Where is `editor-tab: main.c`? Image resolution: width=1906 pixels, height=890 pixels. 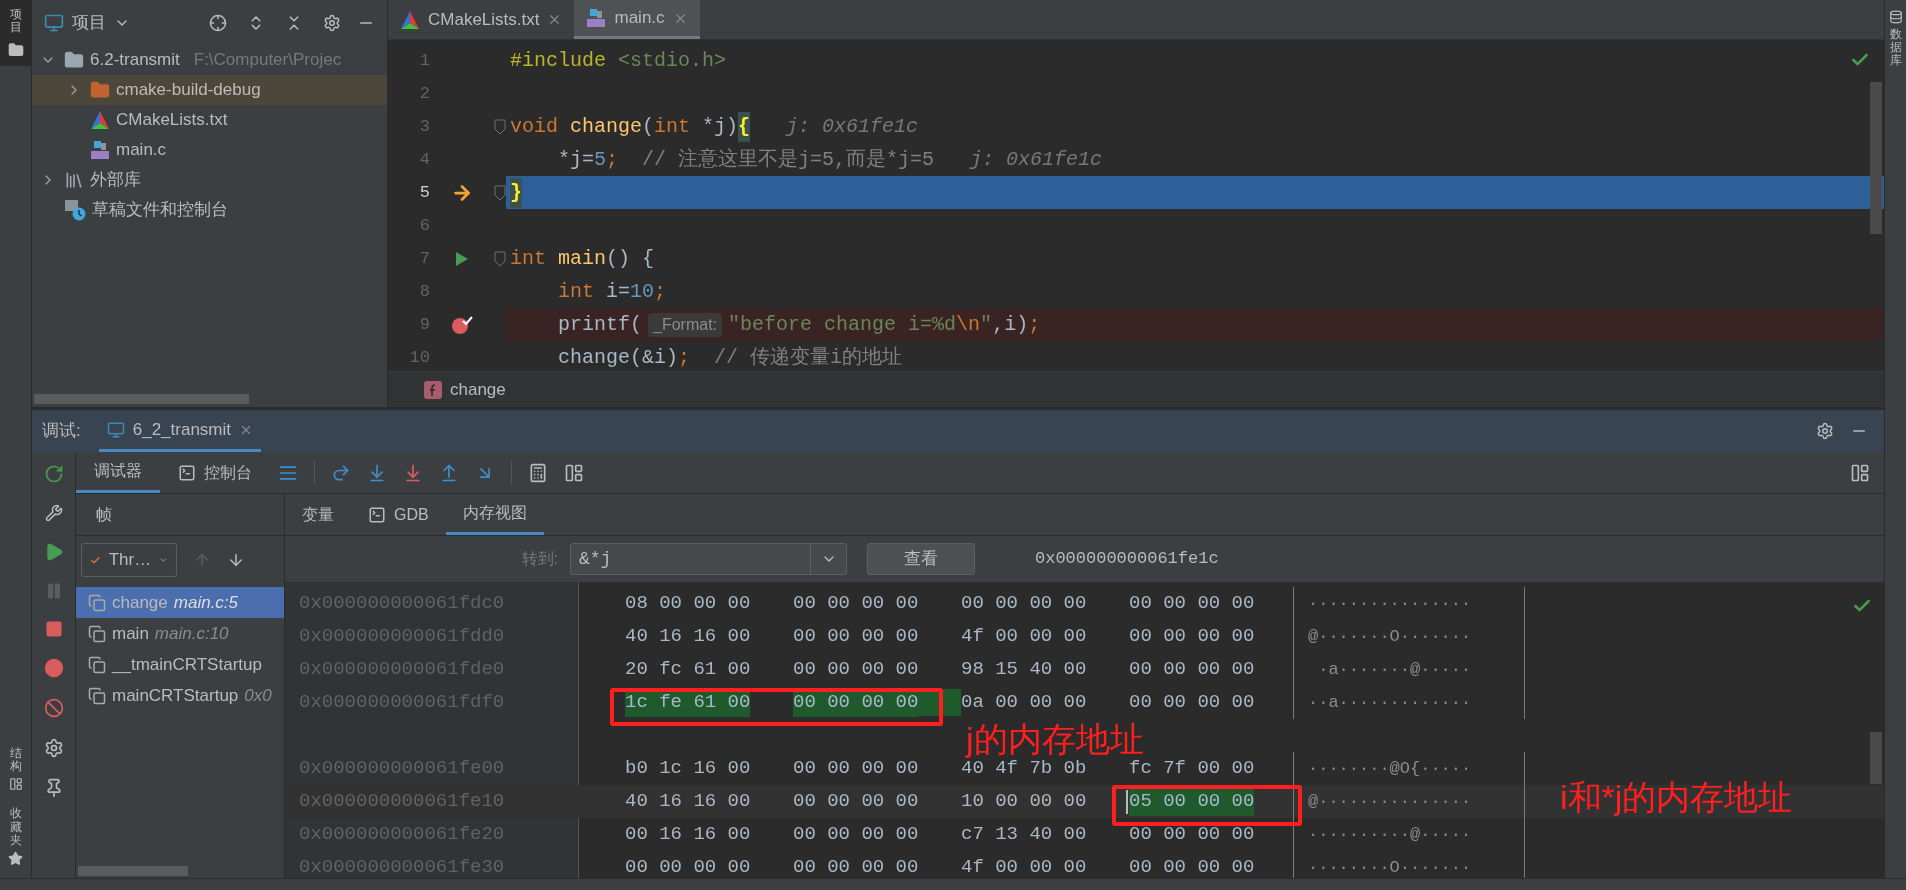
editor-tab: main.c is located at coordinates (637, 19).